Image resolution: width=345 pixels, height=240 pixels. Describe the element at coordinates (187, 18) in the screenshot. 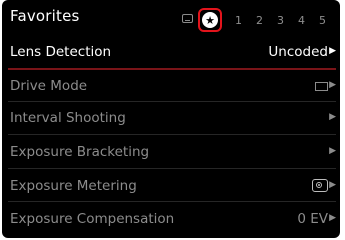

I see `menu-screen-icon` at that location.